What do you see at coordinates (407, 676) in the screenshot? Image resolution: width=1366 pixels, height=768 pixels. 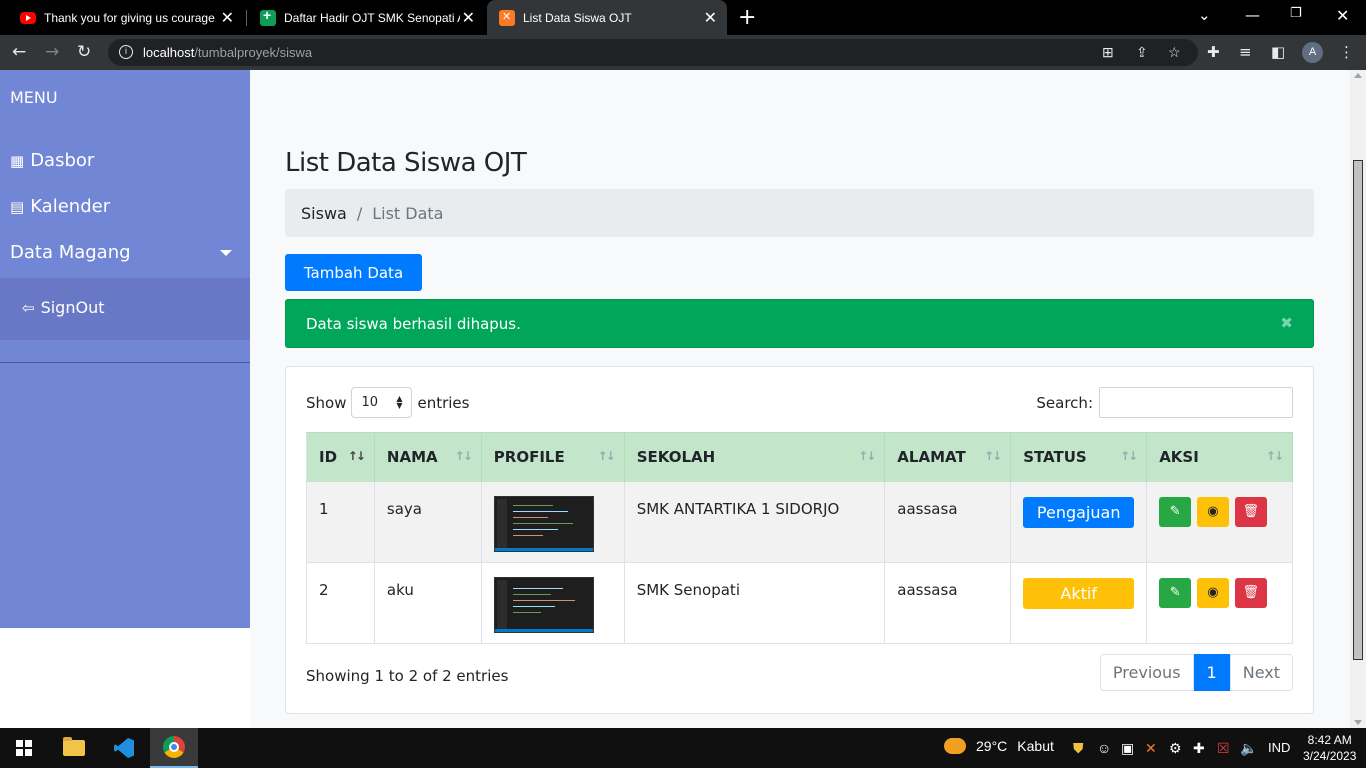 I see `table-info: Showing 1 to 2 of 2 entries` at bounding box center [407, 676].